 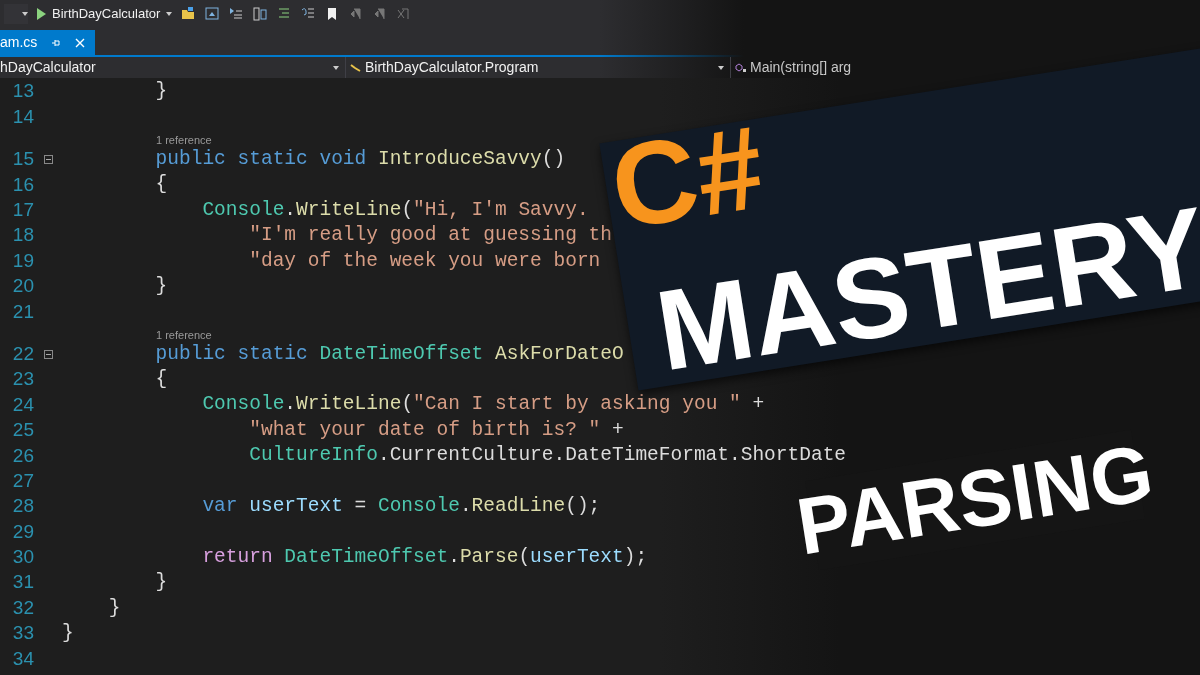 I want to click on code-text: return DateTimeOffset.Parse(userText);, so click(x=424, y=557).